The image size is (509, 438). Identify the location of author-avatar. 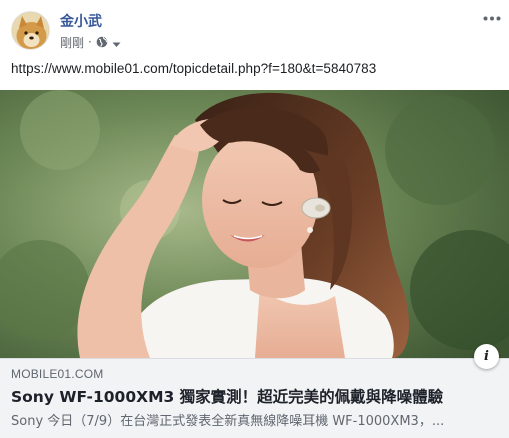
(30, 30).